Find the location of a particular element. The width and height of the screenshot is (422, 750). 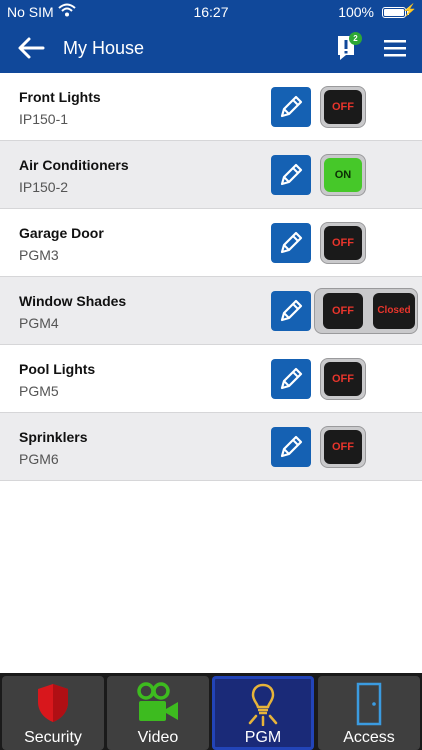

toggle-state: ON is located at coordinates (343, 175).